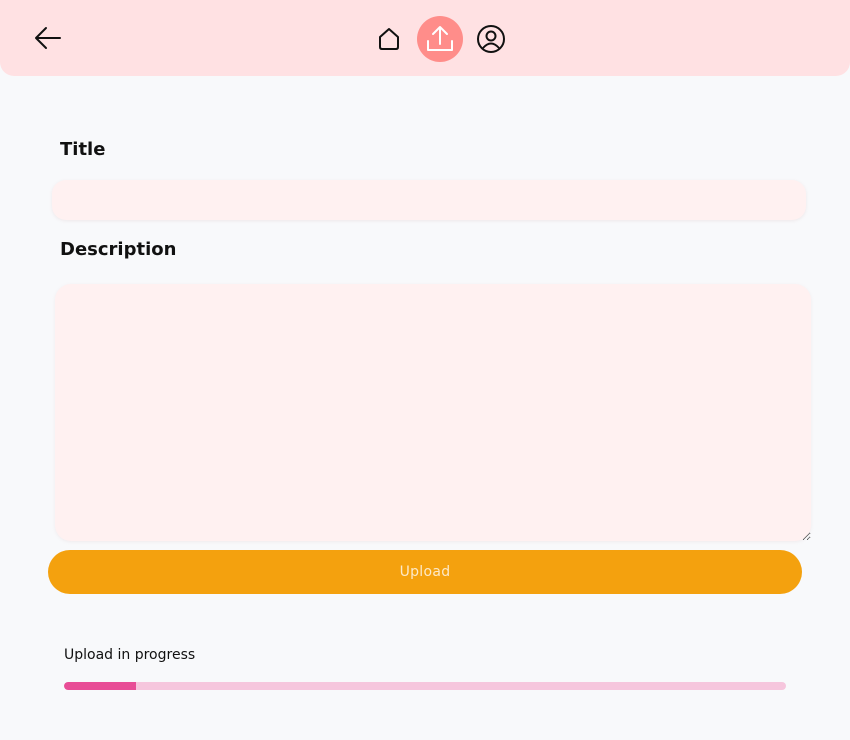 Image resolution: width=850 pixels, height=740 pixels. I want to click on profile-icon, so click(491, 39).